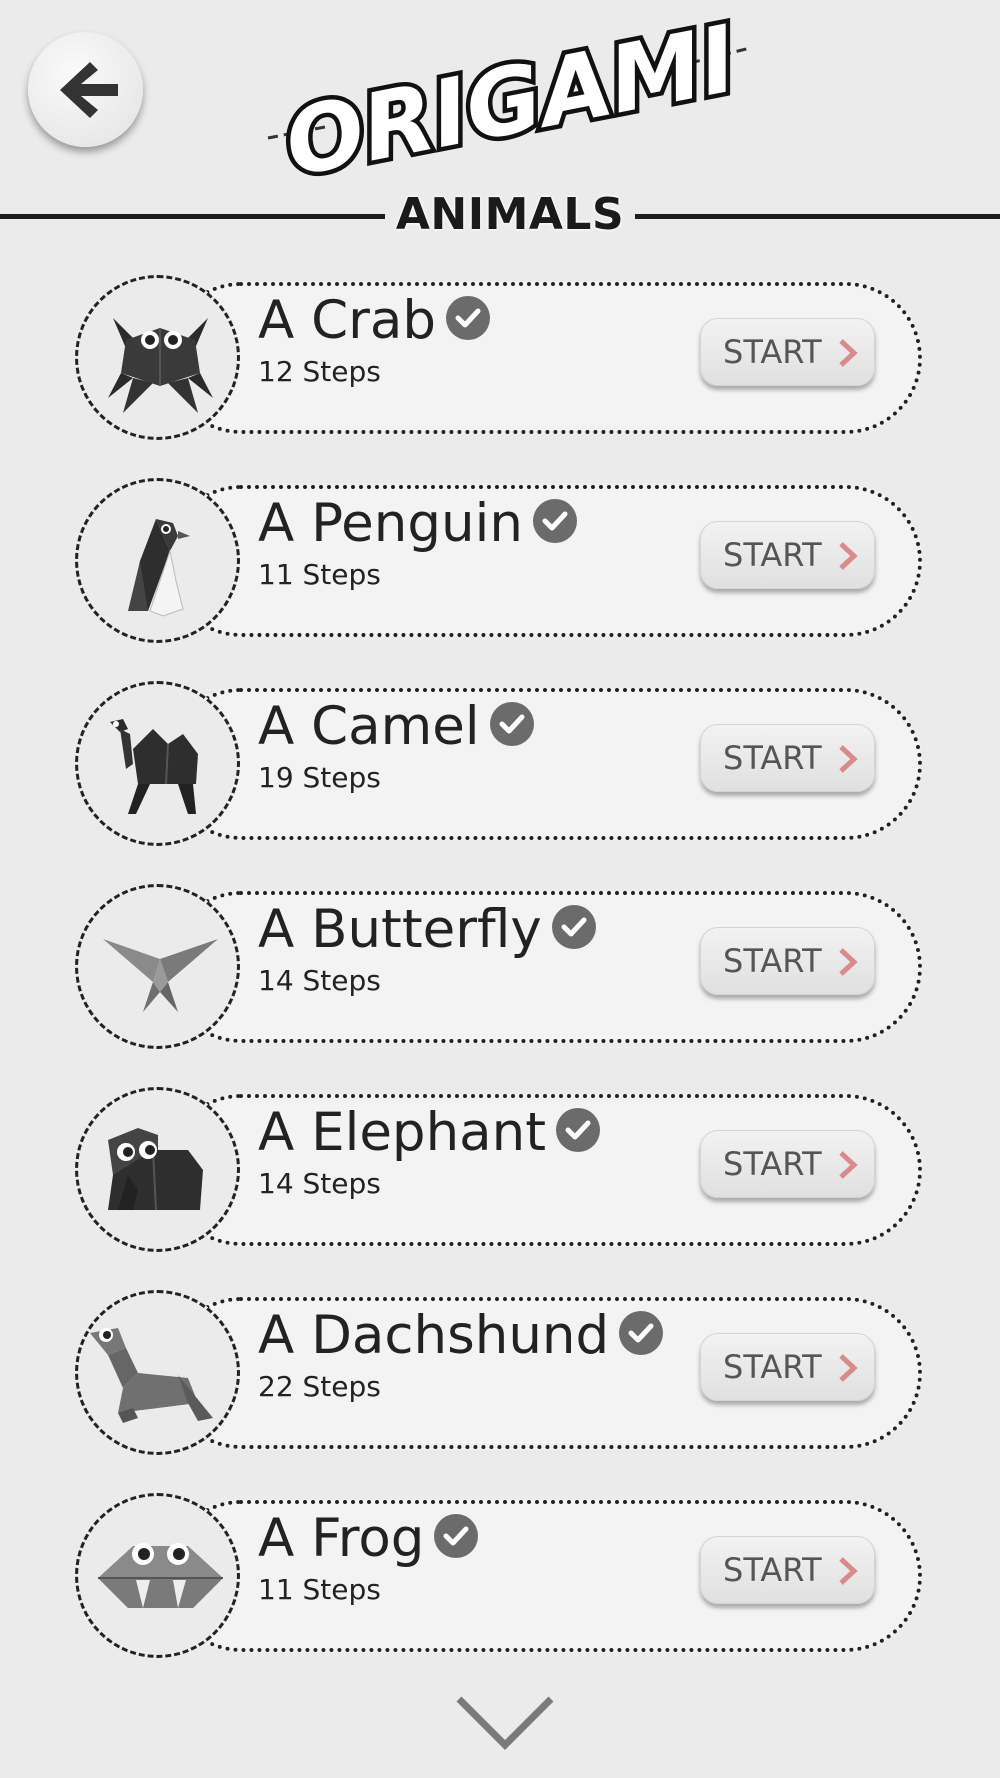  What do you see at coordinates (368, 1539) in the screenshot?
I see `item-title: A Frog` at bounding box center [368, 1539].